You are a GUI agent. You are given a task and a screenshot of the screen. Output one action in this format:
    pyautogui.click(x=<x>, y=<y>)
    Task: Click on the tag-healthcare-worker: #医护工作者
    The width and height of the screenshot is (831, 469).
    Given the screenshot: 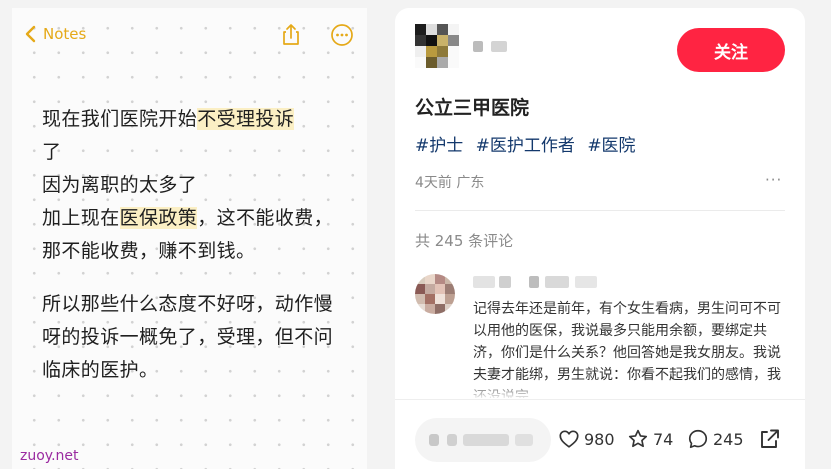 What is the action you would take?
    pyautogui.click(x=525, y=146)
    